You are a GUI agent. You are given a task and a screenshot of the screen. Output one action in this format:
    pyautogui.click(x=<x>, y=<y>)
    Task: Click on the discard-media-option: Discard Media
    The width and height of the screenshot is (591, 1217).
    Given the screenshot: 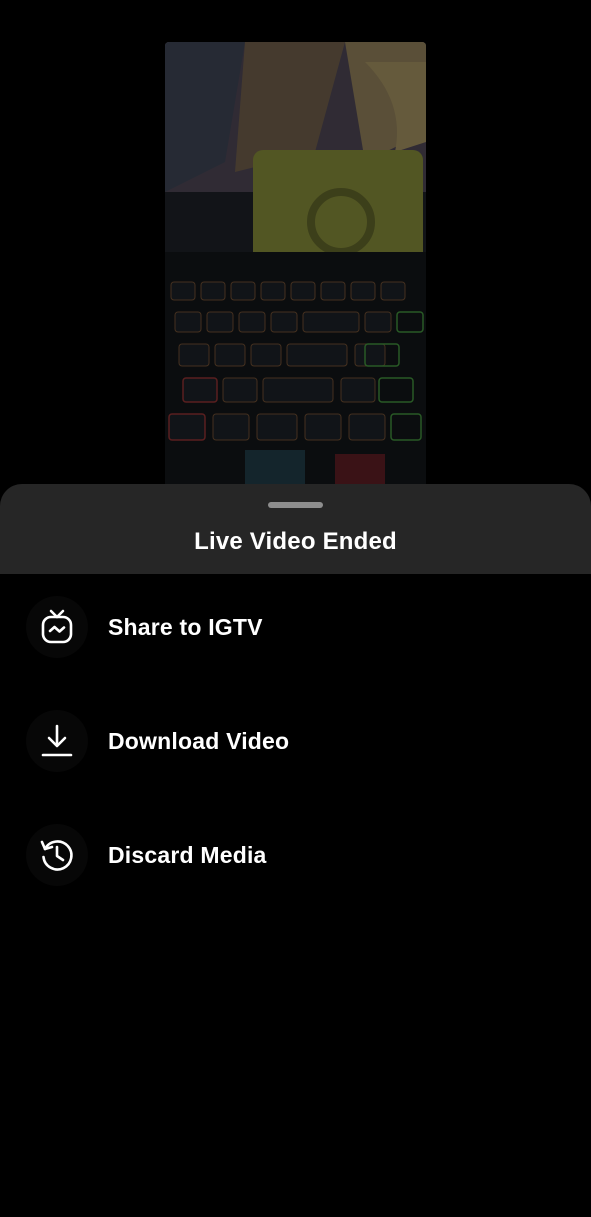 What is the action you would take?
    pyautogui.click(x=295, y=855)
    